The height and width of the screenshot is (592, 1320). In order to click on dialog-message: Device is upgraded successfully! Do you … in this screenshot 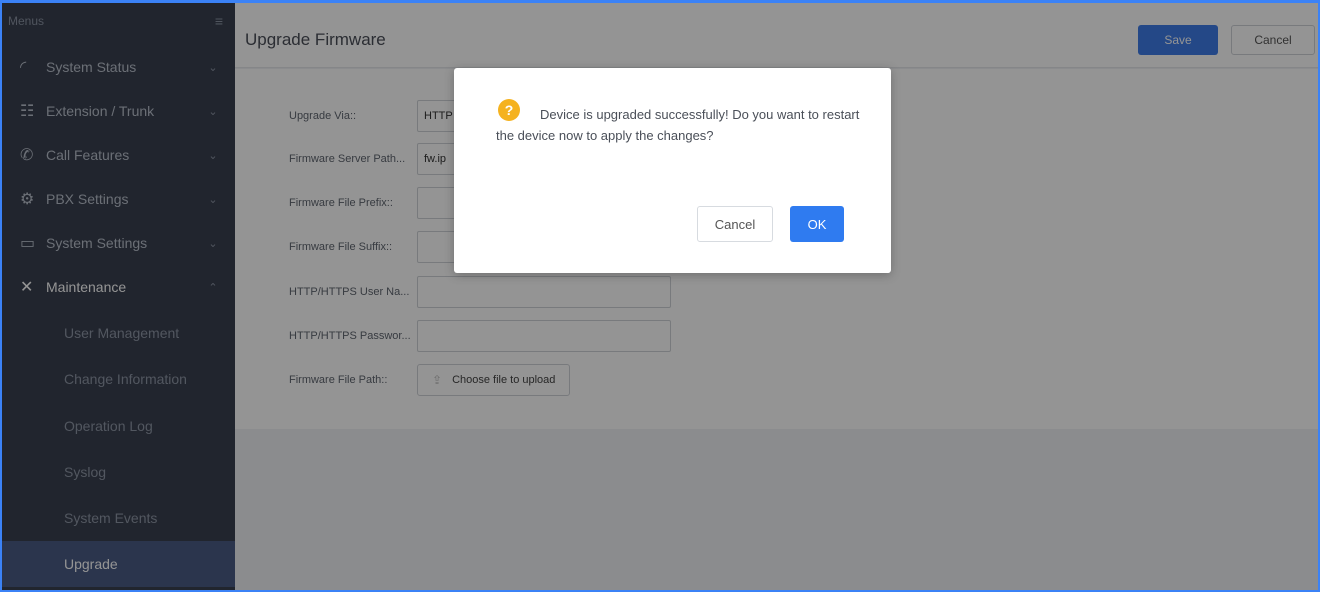, I will do `click(678, 125)`.